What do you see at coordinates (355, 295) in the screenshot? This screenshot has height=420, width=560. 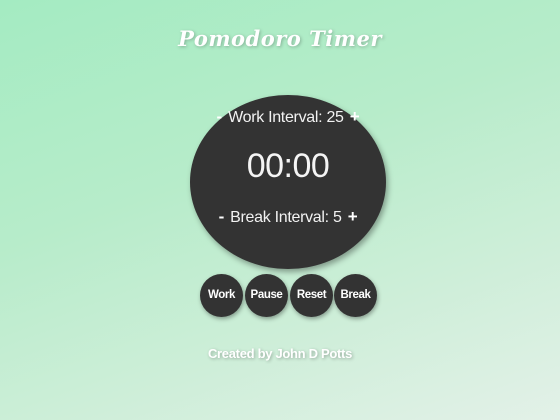 I see `break-button: Break` at bounding box center [355, 295].